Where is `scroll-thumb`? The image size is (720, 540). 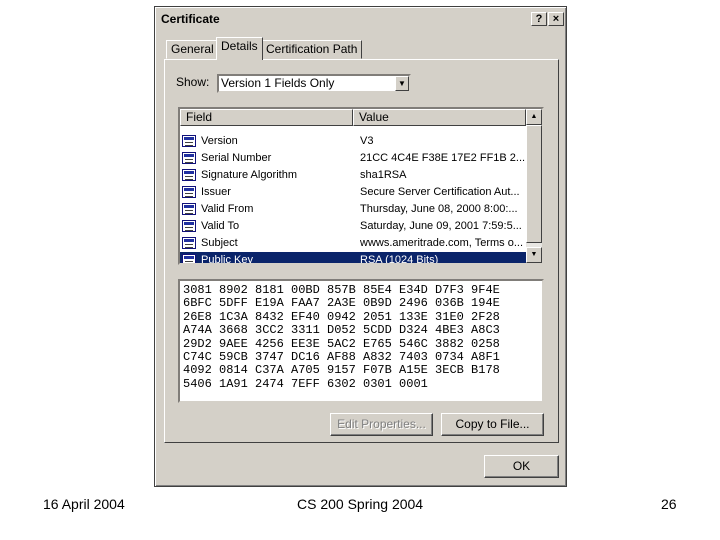
scroll-thumb is located at coordinates (534, 184).